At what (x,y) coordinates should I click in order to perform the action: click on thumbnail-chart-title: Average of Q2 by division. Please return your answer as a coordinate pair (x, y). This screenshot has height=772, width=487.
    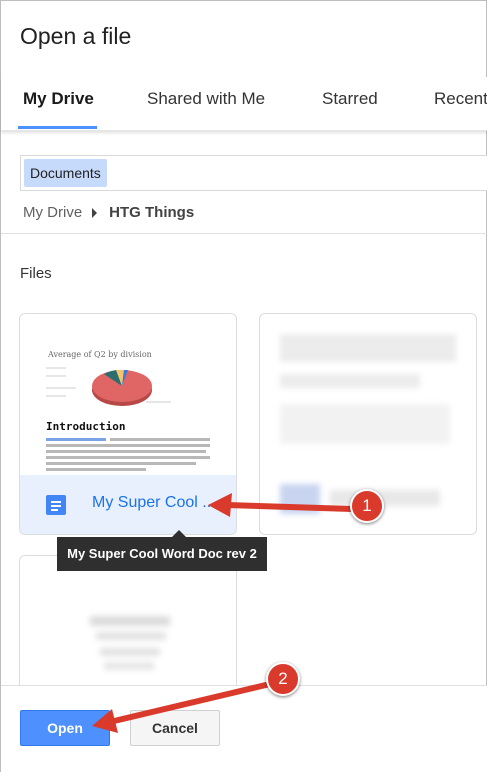
    Looking at the image, I should click on (100, 354).